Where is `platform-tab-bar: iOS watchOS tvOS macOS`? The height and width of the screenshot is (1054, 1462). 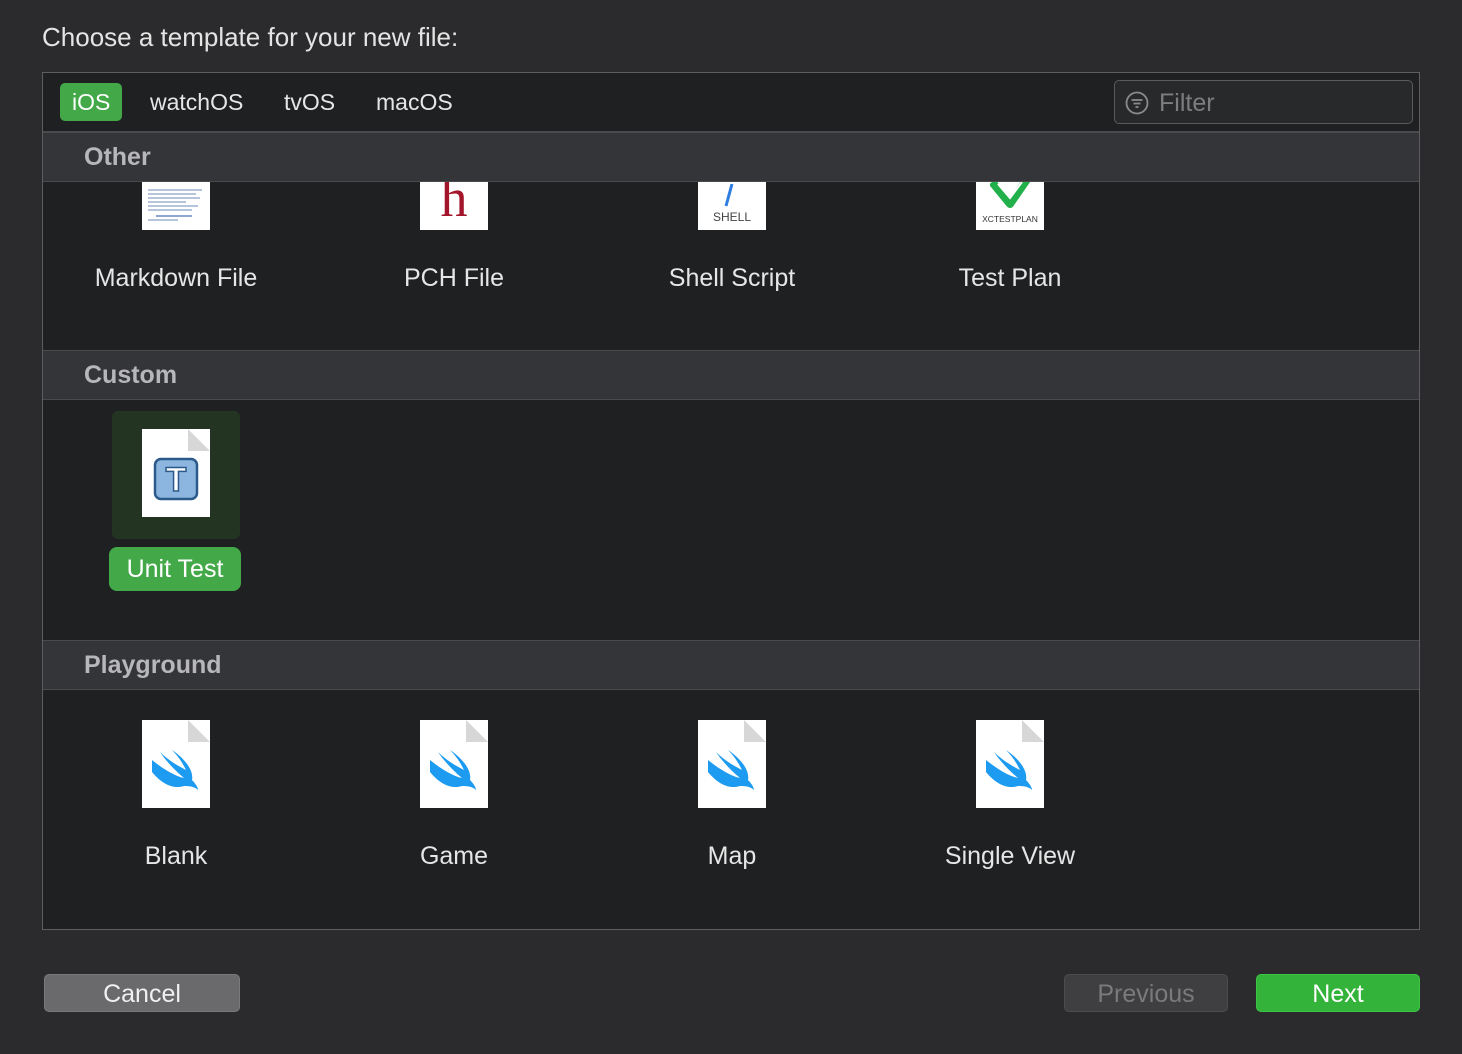 platform-tab-bar: iOS watchOS tvOS macOS is located at coordinates (731, 102).